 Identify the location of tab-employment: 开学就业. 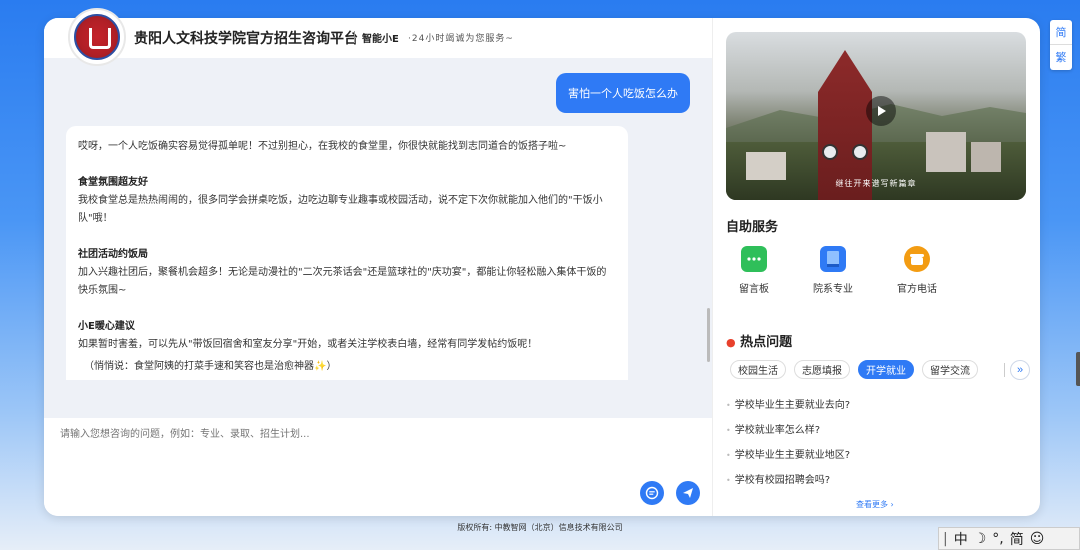
(886, 369).